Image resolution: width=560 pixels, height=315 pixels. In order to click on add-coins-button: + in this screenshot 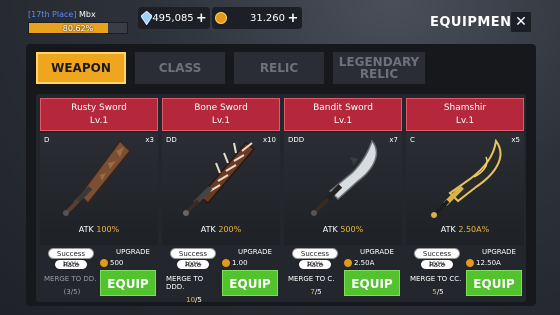, I will do `click(293, 18)`.